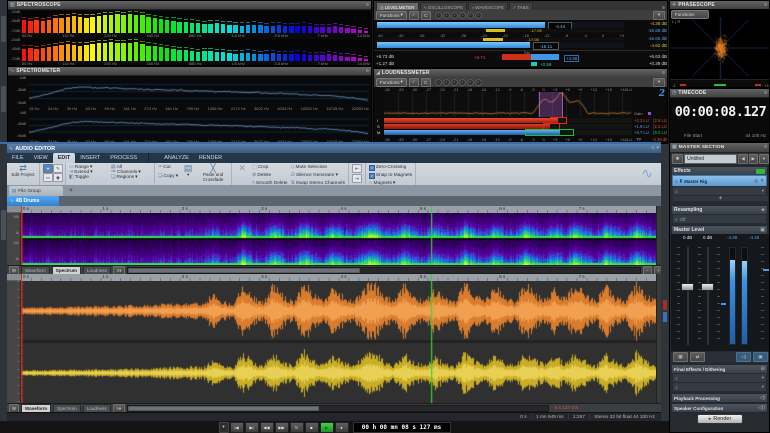 Image resolution: width=770 pixels, height=433 pixels. Describe the element at coordinates (653, 148) in the screenshot. I see `editor-menu-icon: ≡` at that location.